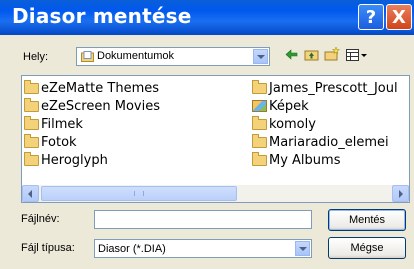  What do you see at coordinates (357, 55) in the screenshot?
I see `view-menu-icon` at bounding box center [357, 55].